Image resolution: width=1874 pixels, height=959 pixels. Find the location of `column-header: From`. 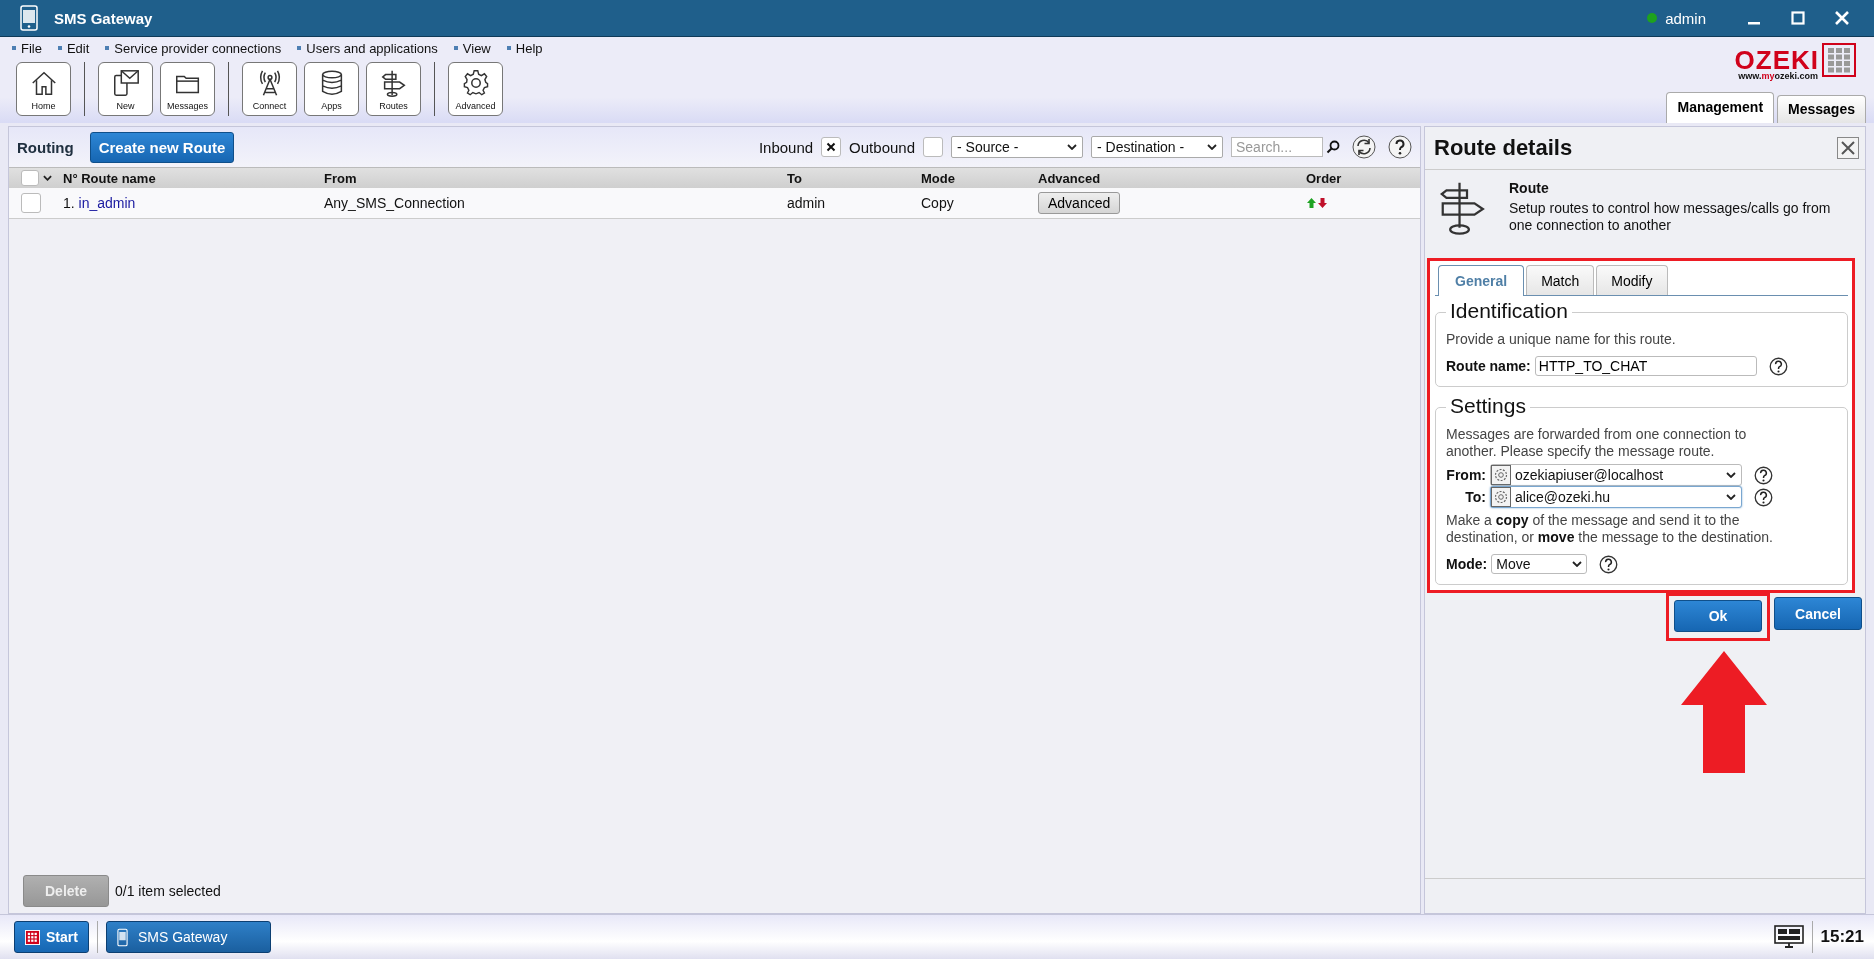

column-header: From is located at coordinates (341, 178).